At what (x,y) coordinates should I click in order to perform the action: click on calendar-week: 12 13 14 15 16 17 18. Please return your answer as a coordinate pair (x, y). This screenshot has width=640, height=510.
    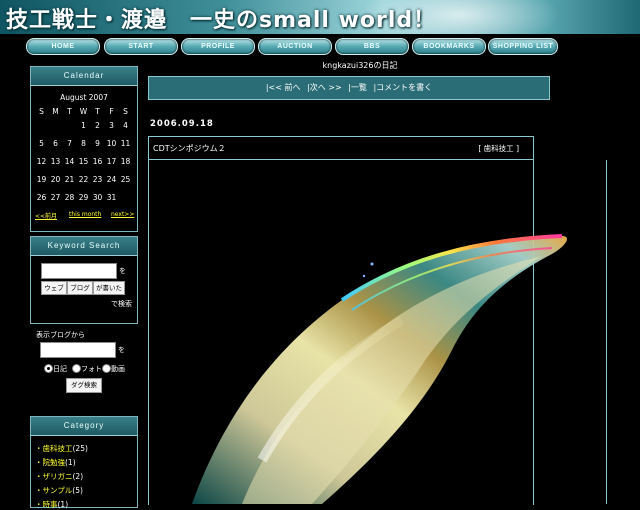
    Looking at the image, I should click on (84, 163).